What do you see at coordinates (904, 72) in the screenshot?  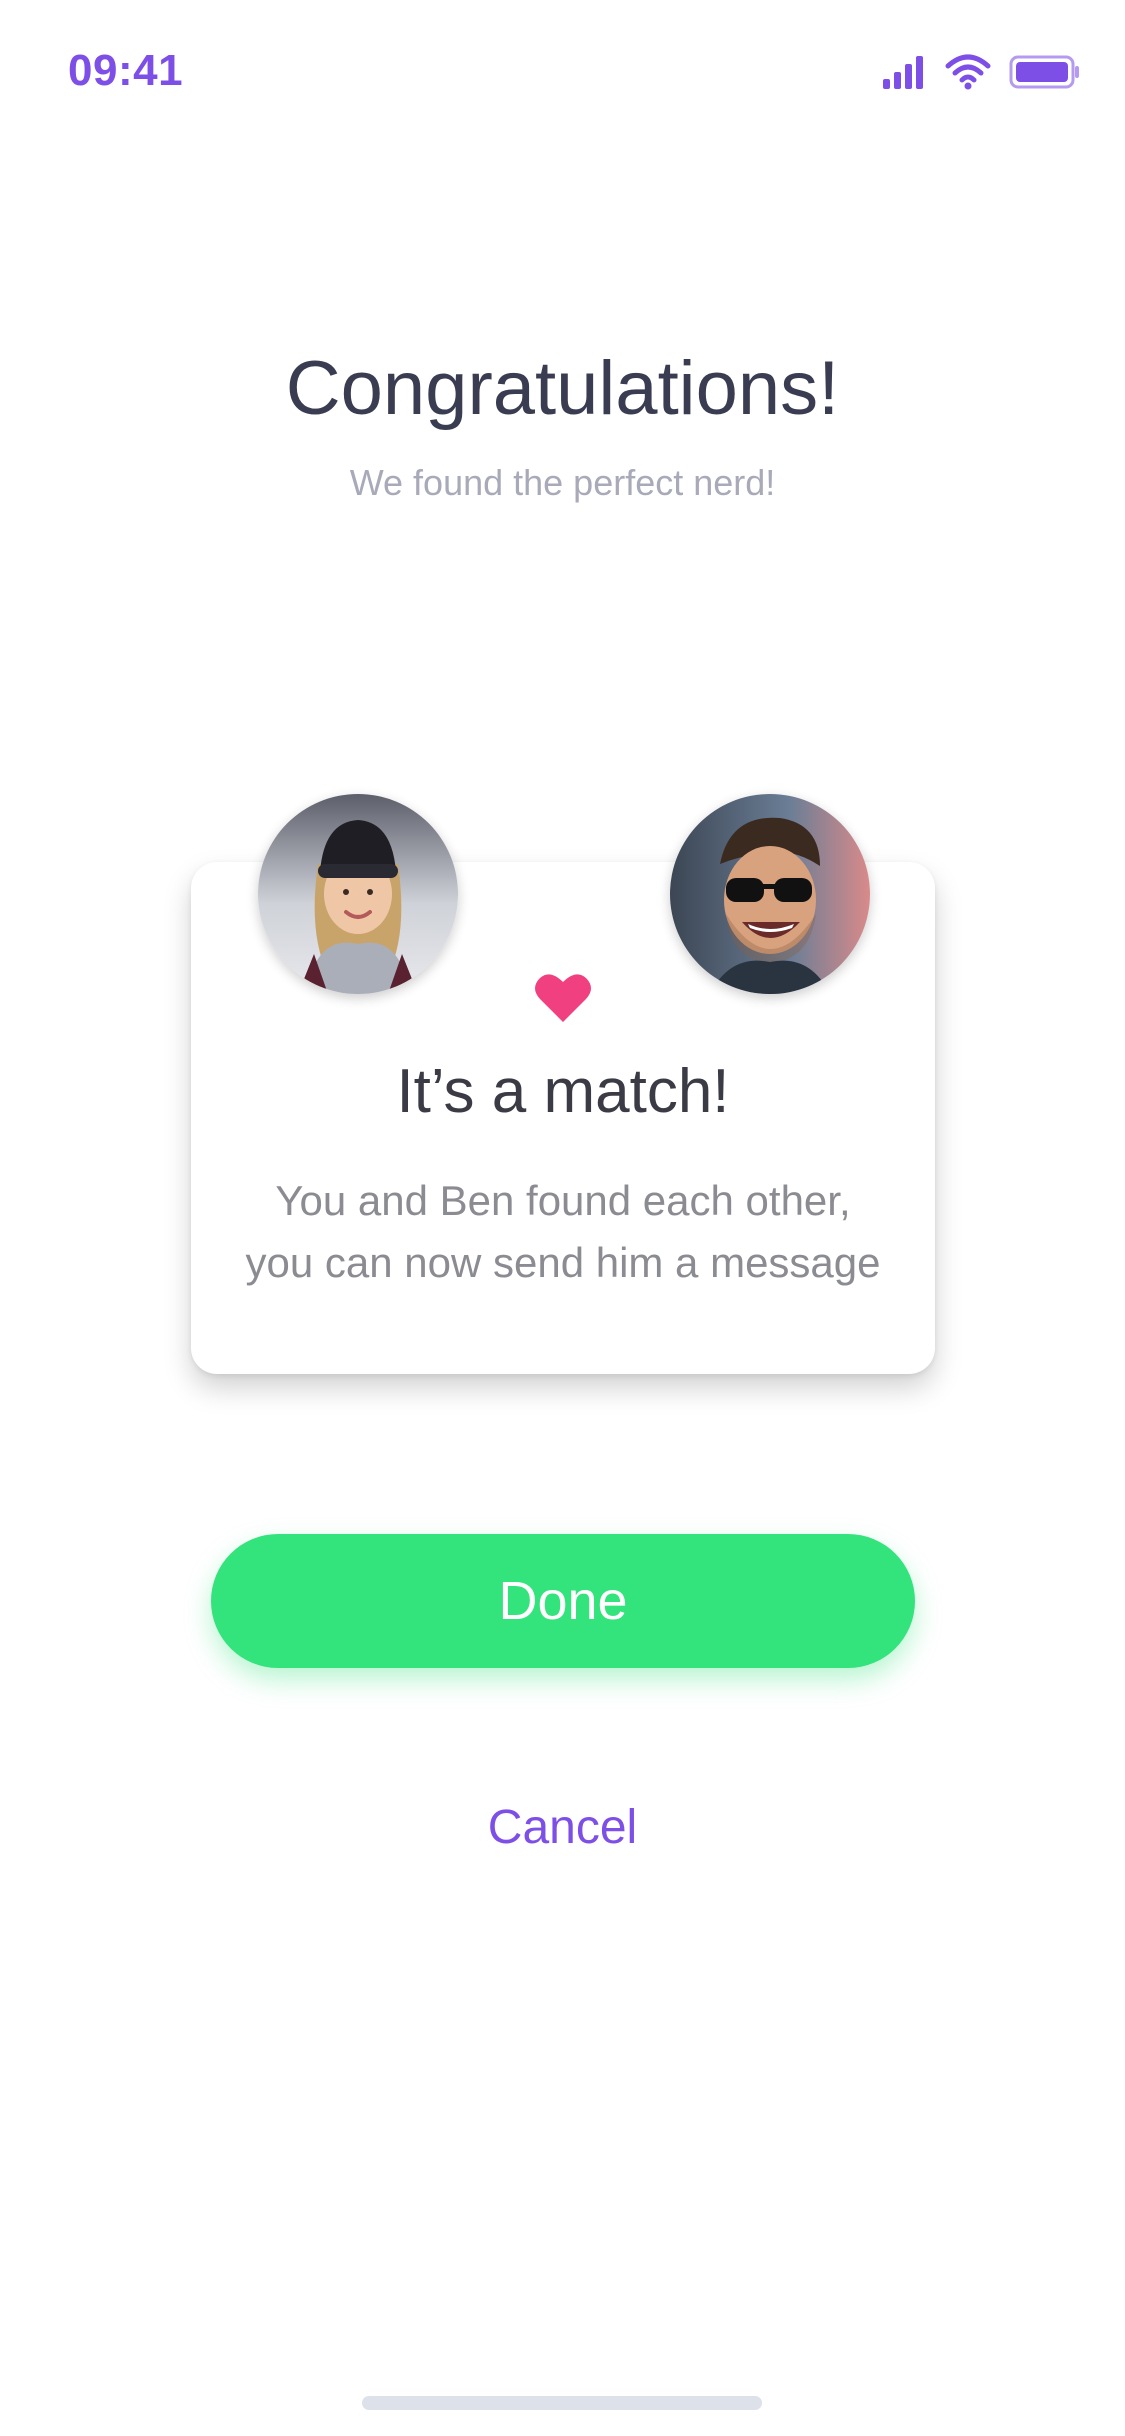 I see `signal-icon` at bounding box center [904, 72].